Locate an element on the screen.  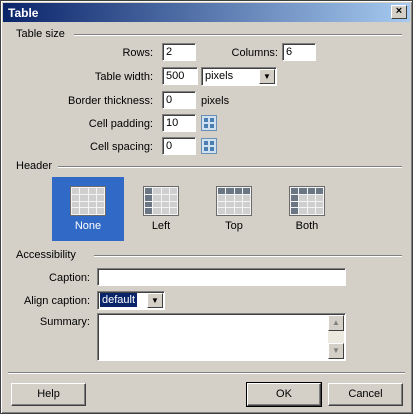
table-size-divider is located at coordinates (238, 35).